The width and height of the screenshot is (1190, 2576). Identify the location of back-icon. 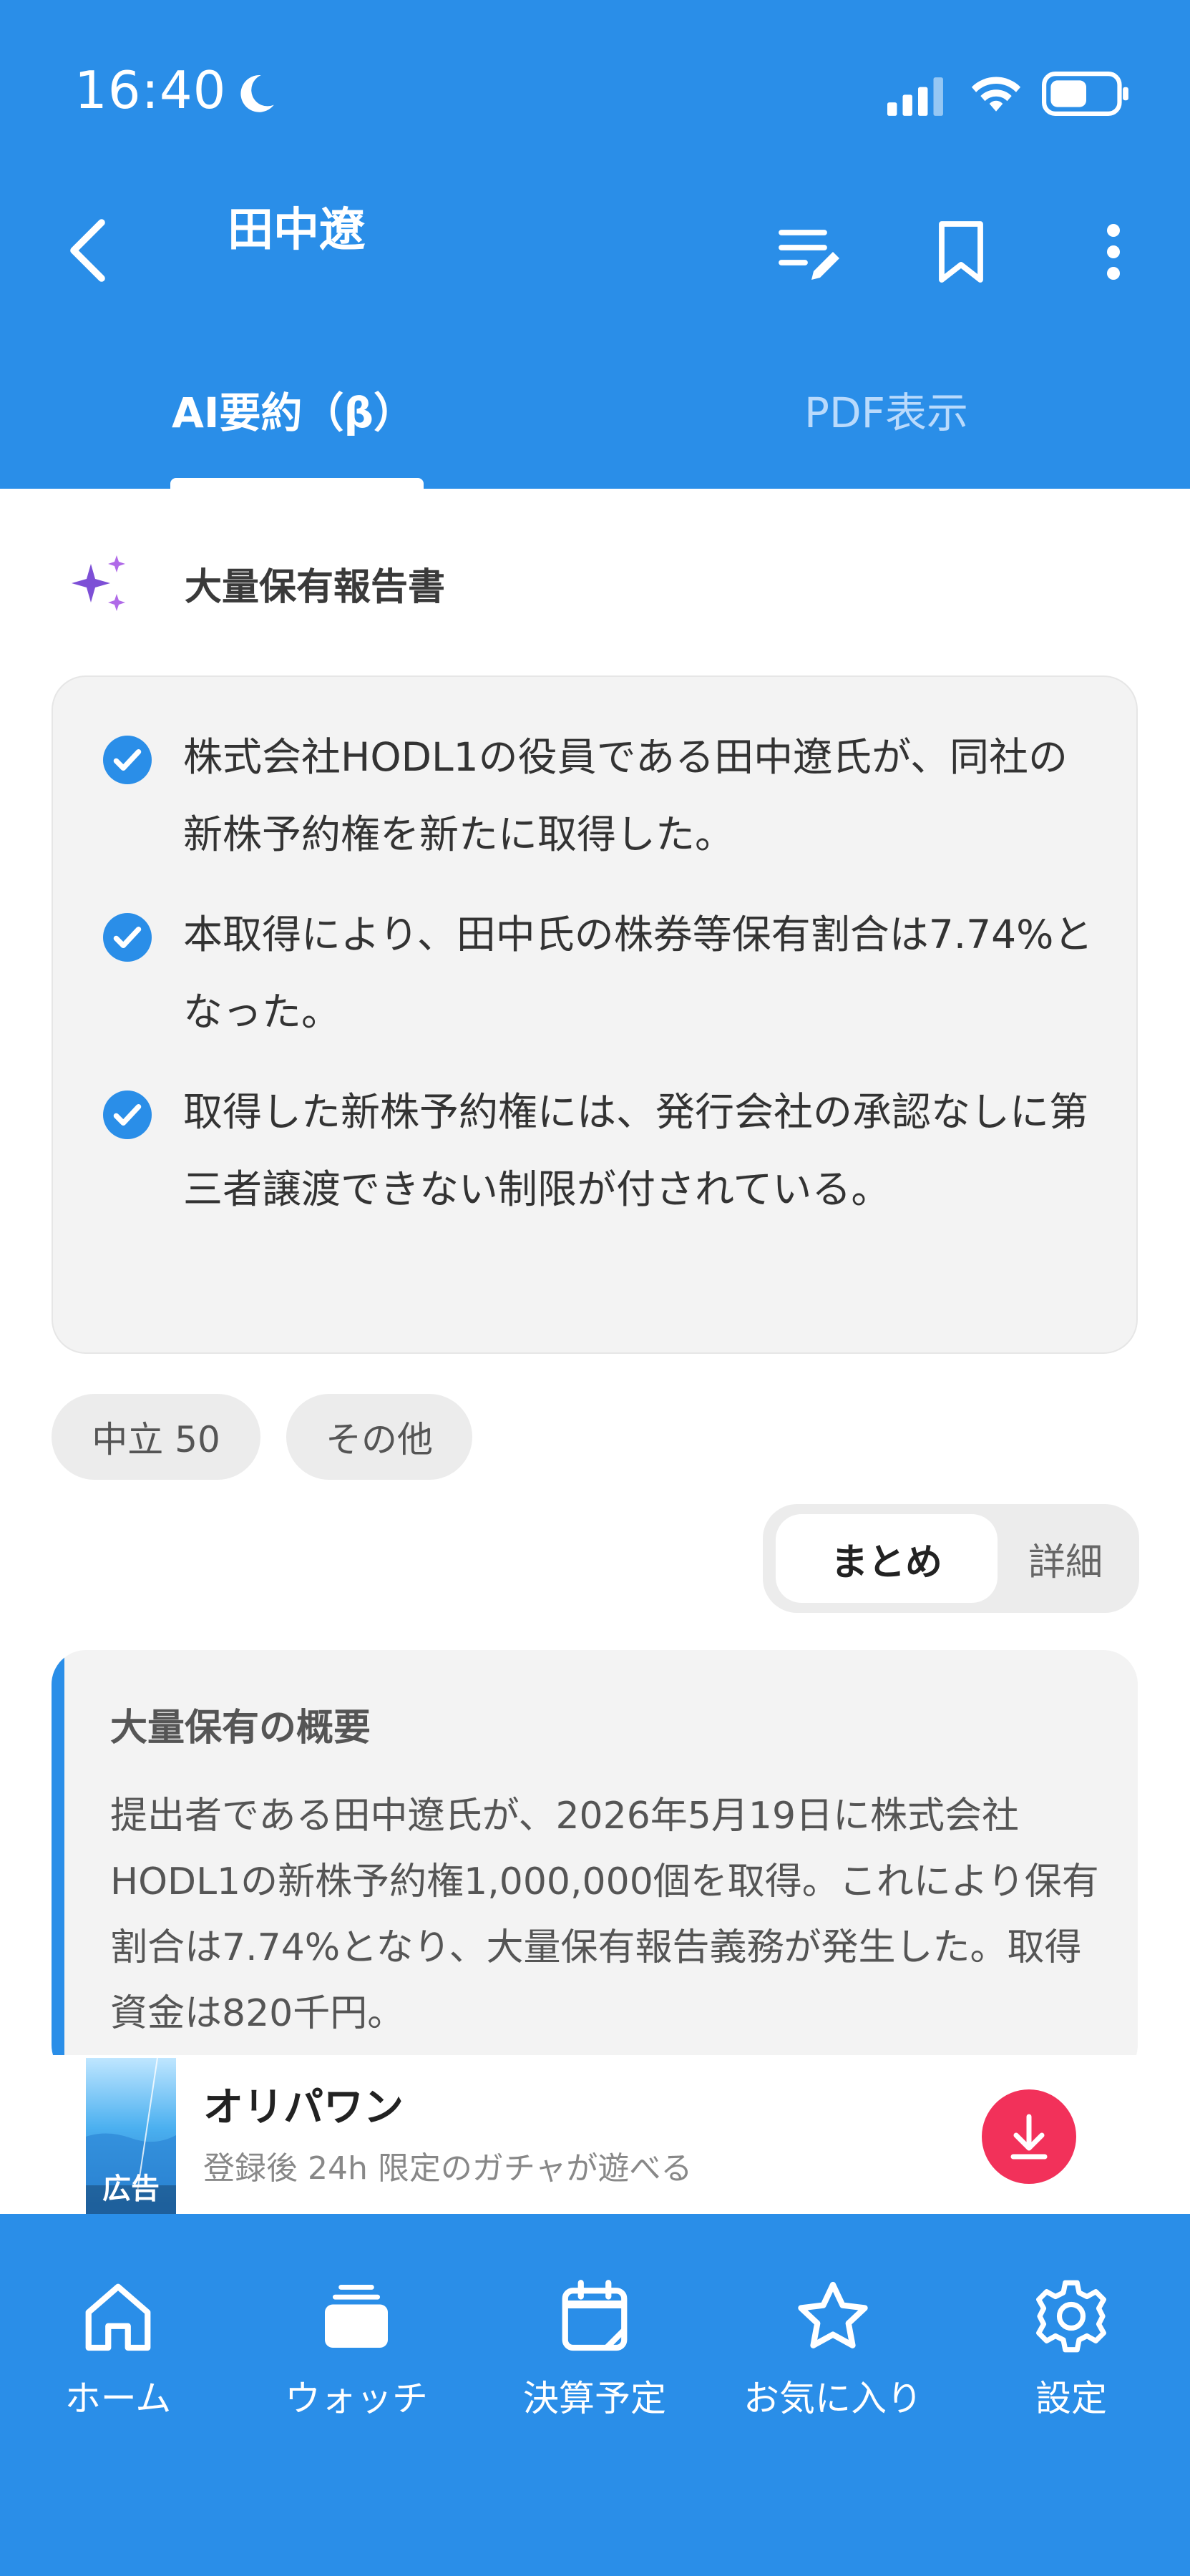
(88, 250).